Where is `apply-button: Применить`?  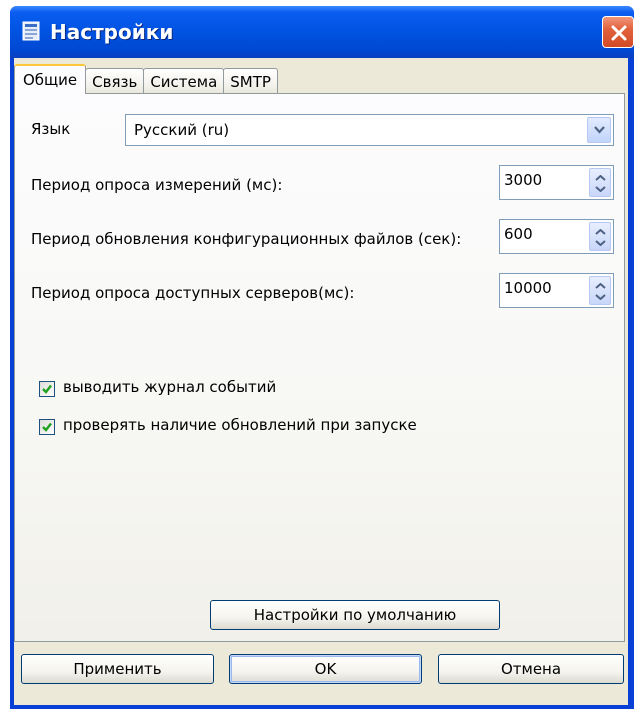
apply-button: Применить is located at coordinates (117, 669).